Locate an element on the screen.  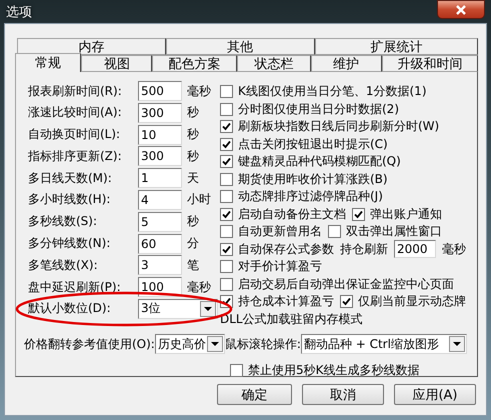
tab: 升级和时间 is located at coordinates (430, 63).